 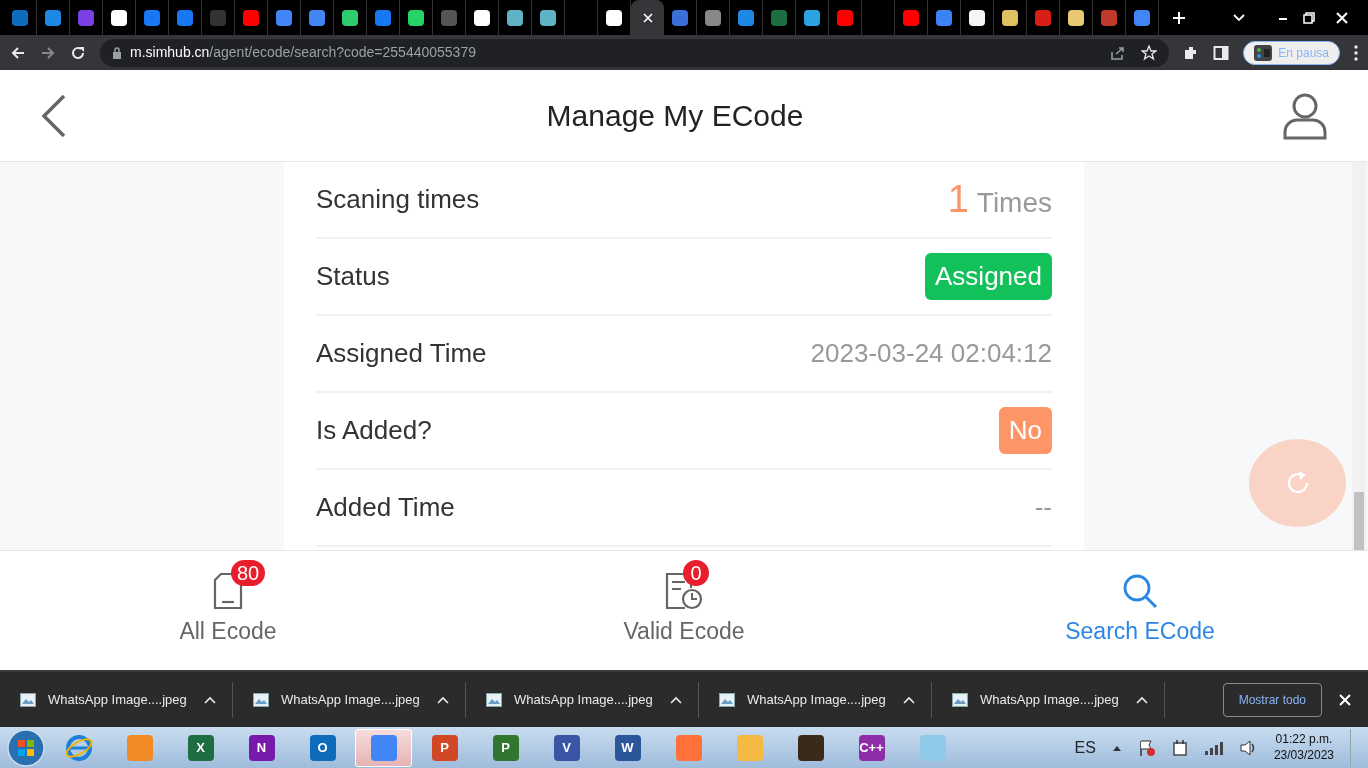 What do you see at coordinates (1179, 17) in the screenshot?
I see `new-tab-icon` at bounding box center [1179, 17].